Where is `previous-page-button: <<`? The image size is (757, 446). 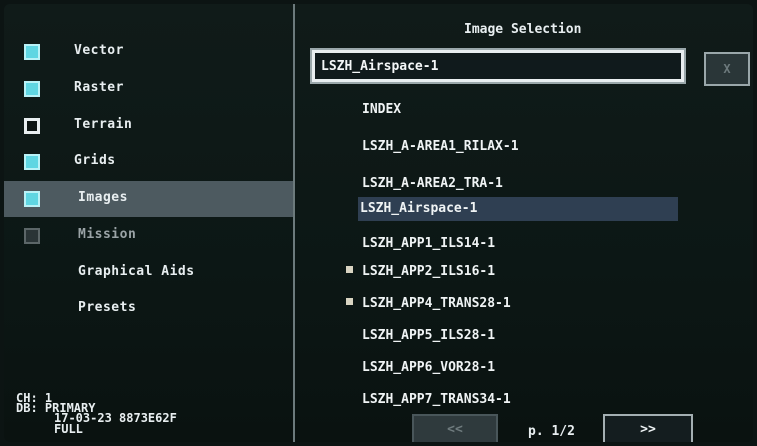 previous-page-button: << is located at coordinates (455, 428).